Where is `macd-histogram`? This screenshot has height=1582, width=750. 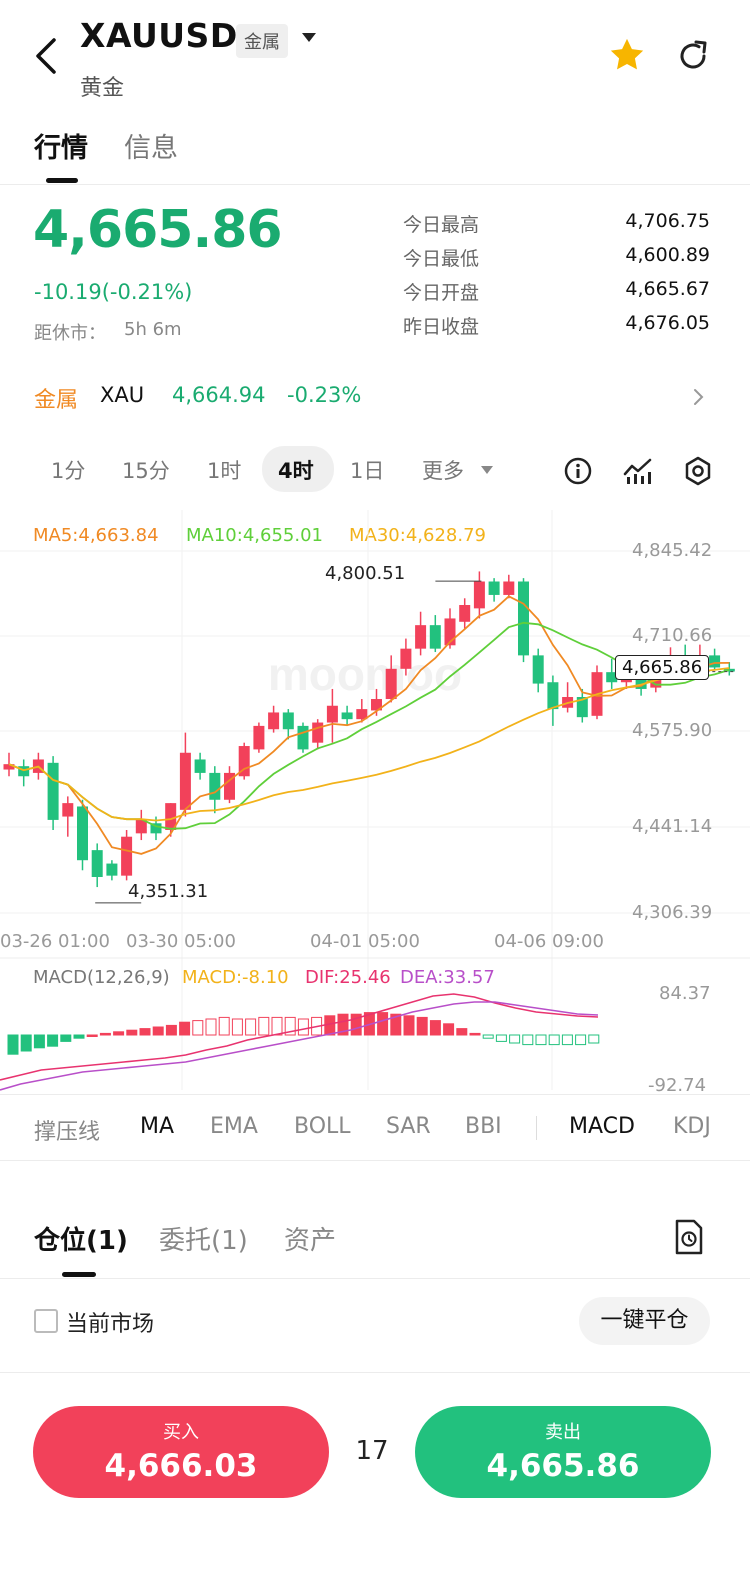 macd-histogram is located at coordinates (303, 1033).